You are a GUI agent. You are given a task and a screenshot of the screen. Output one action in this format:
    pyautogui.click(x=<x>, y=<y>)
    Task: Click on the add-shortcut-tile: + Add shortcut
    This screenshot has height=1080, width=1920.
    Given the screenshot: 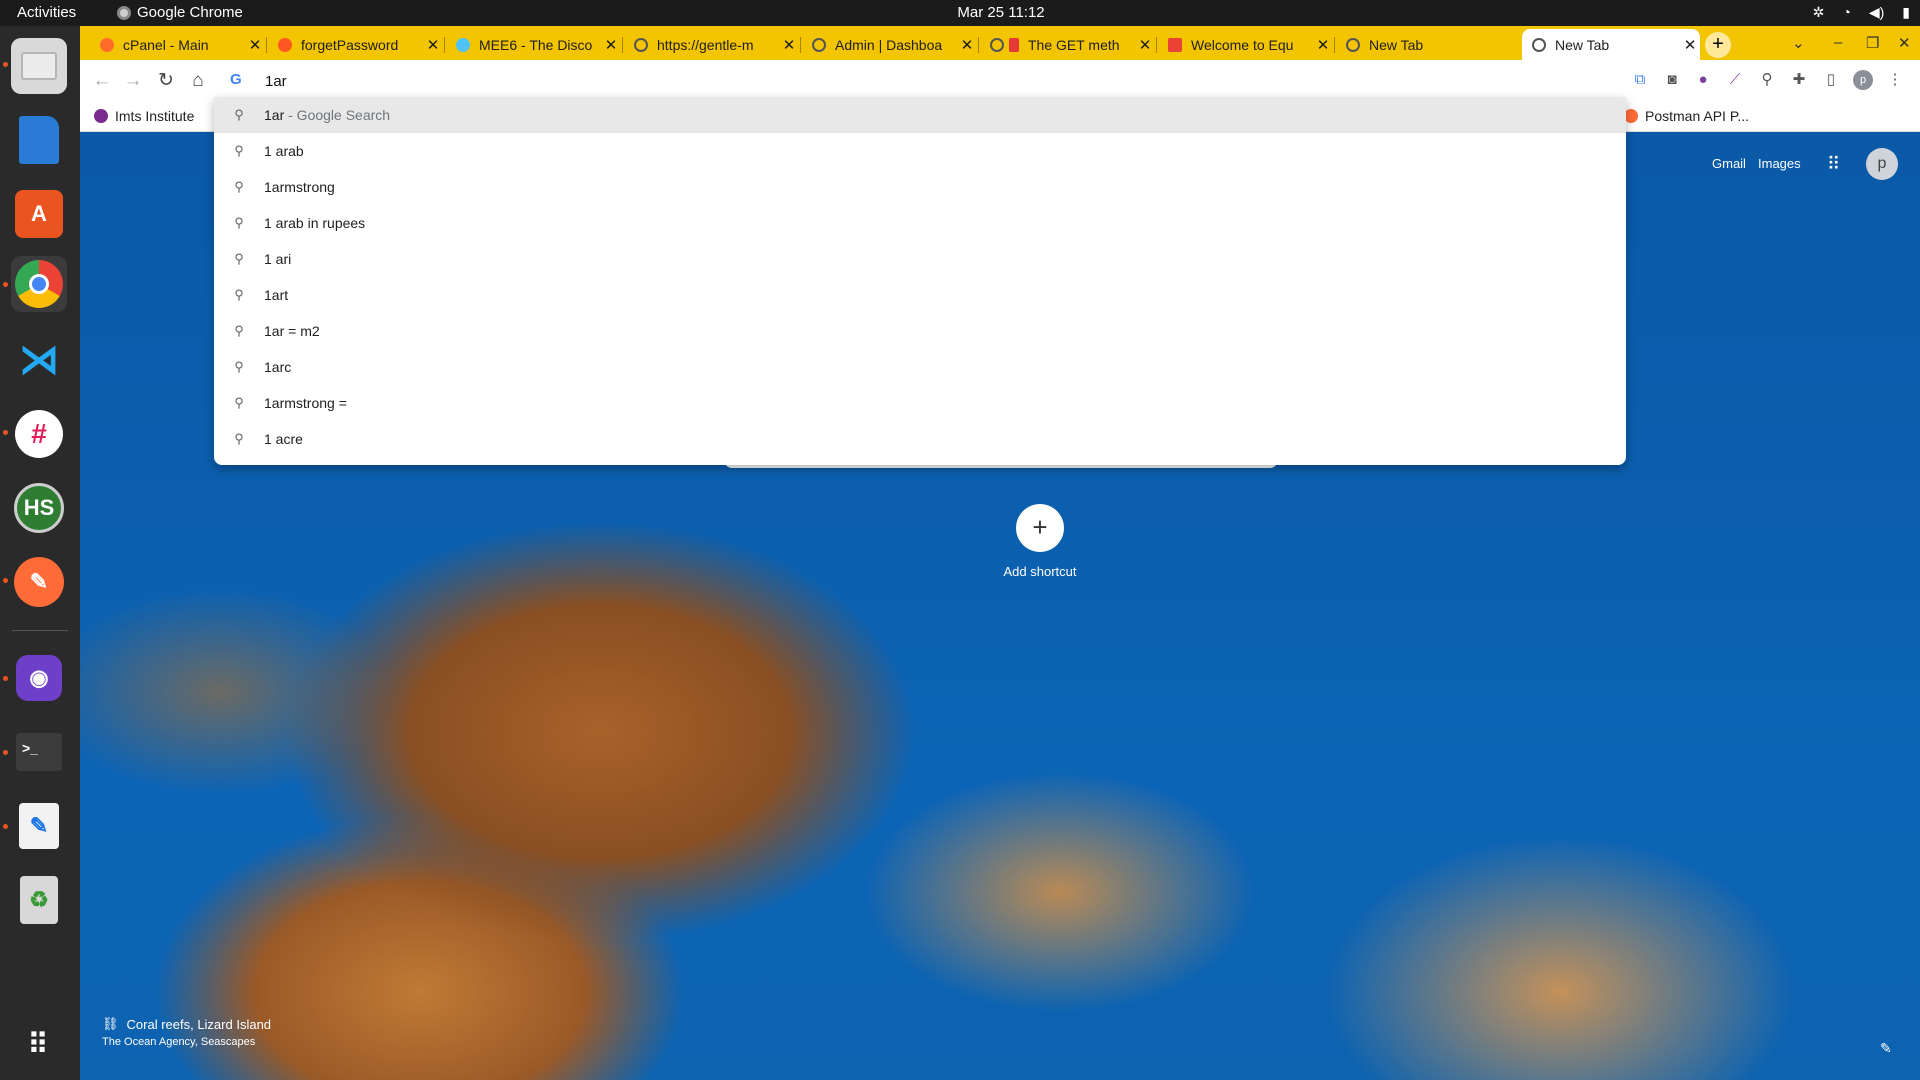 What is the action you would take?
    pyautogui.click(x=1040, y=541)
    